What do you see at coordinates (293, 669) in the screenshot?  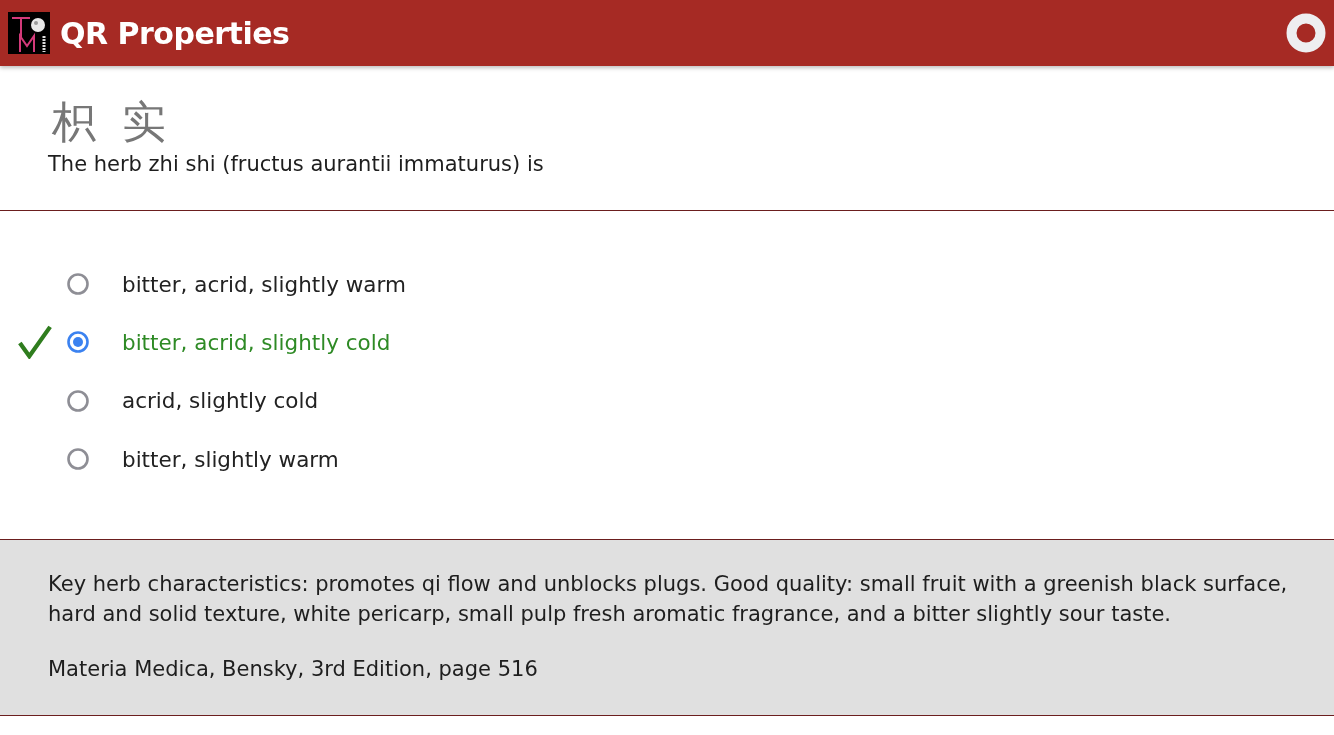 I see `source-citation: Materia Medica, Bensky, 3rd Edition, page 516` at bounding box center [293, 669].